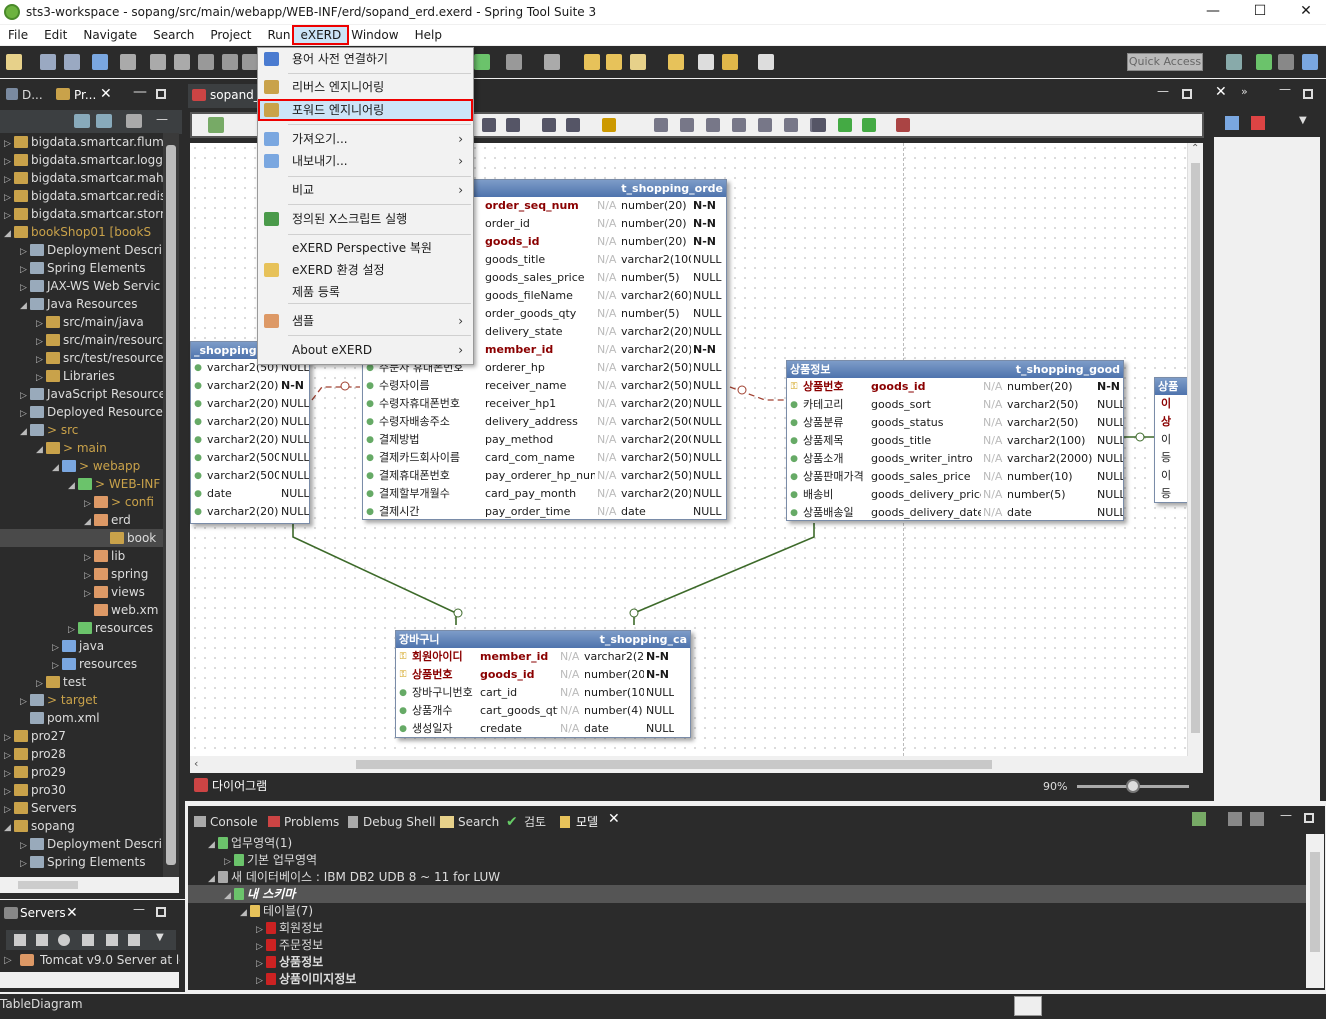  I want to click on minimize-servers-icon: —, so click(139, 909).